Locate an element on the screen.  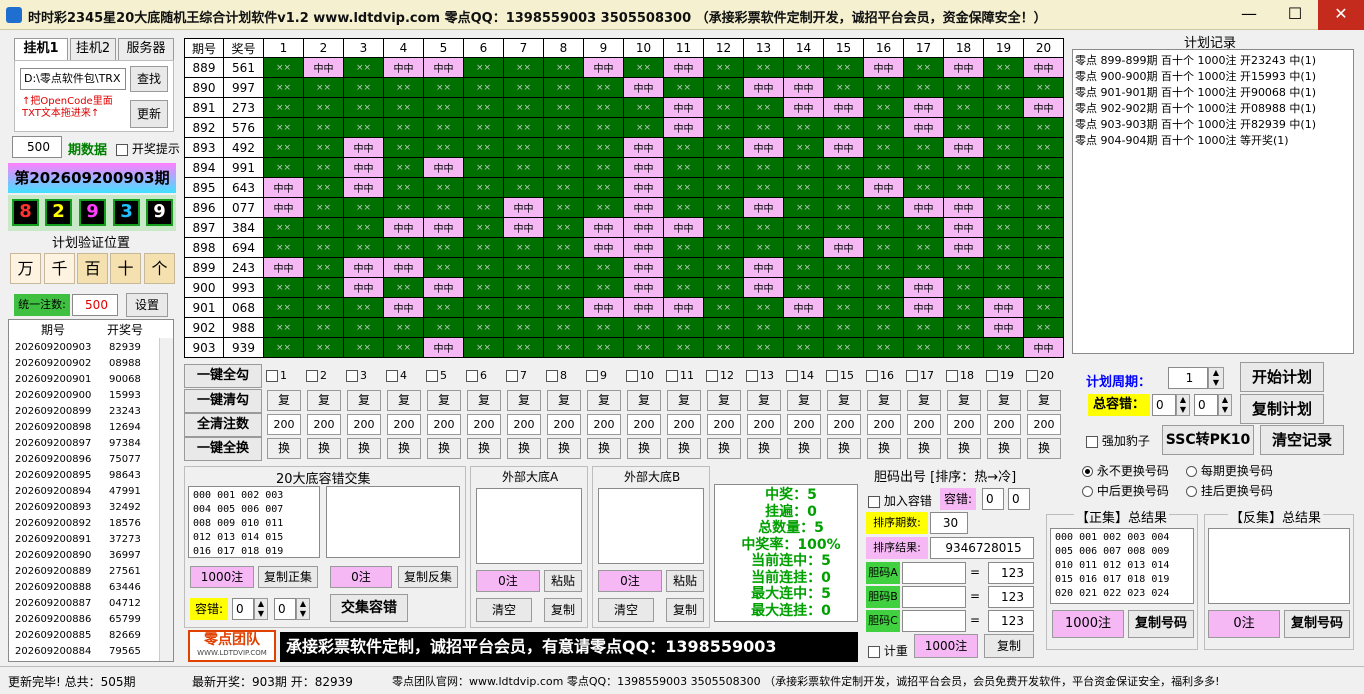
history-row: 202609200884 79565 is located at coordinates (91, 652).